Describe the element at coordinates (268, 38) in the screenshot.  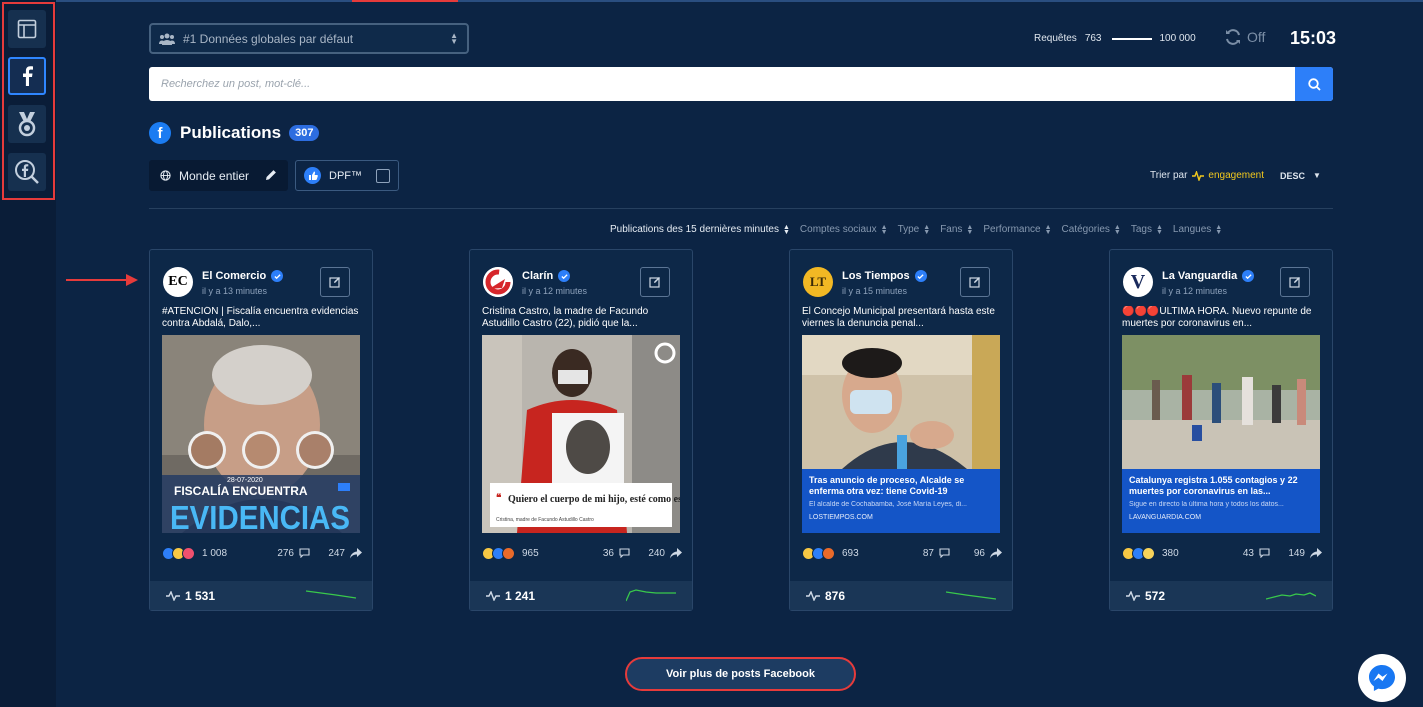
I see `dataset-select-value: #1 Données globales par défaut` at that location.